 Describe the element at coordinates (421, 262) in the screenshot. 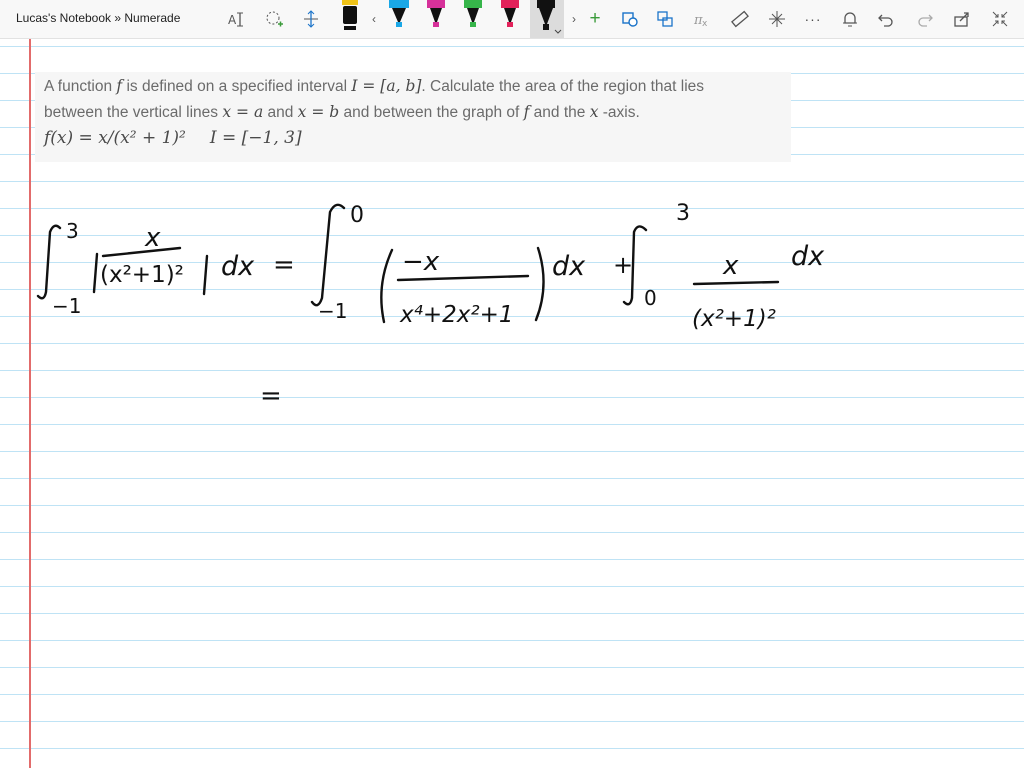

I see `integral1-numerator: −x` at that location.